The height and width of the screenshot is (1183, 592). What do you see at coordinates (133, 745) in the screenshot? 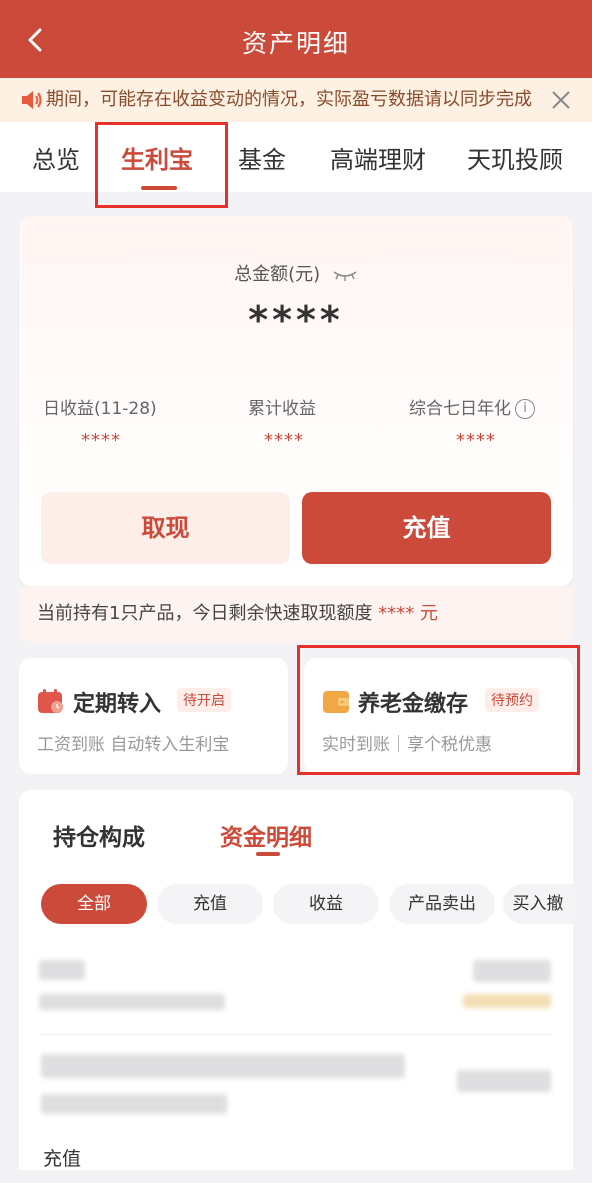
I see `promo-subtitle: 工资到账 自动转入生利宝` at bounding box center [133, 745].